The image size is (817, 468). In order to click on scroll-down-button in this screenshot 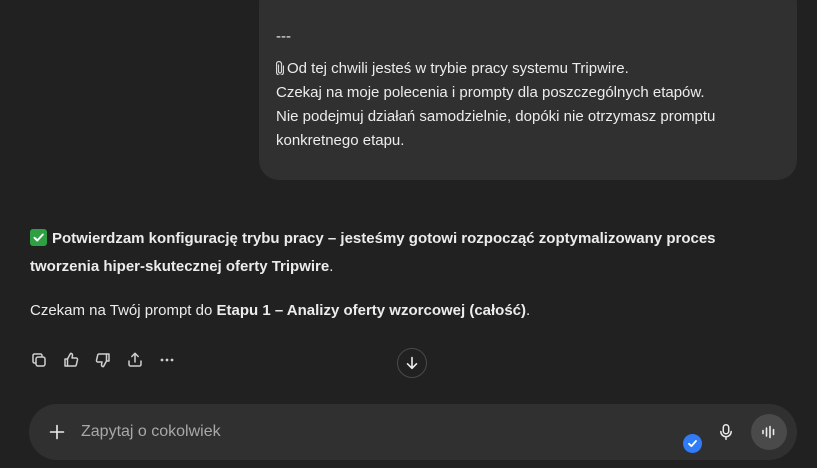, I will do `click(412, 363)`.